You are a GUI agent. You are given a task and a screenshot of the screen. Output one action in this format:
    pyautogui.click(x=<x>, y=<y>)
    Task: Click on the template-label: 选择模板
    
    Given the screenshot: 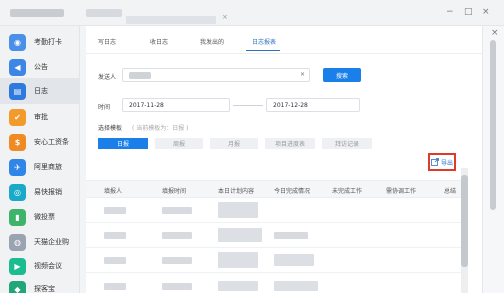 What is the action you would take?
    pyautogui.click(x=110, y=128)
    